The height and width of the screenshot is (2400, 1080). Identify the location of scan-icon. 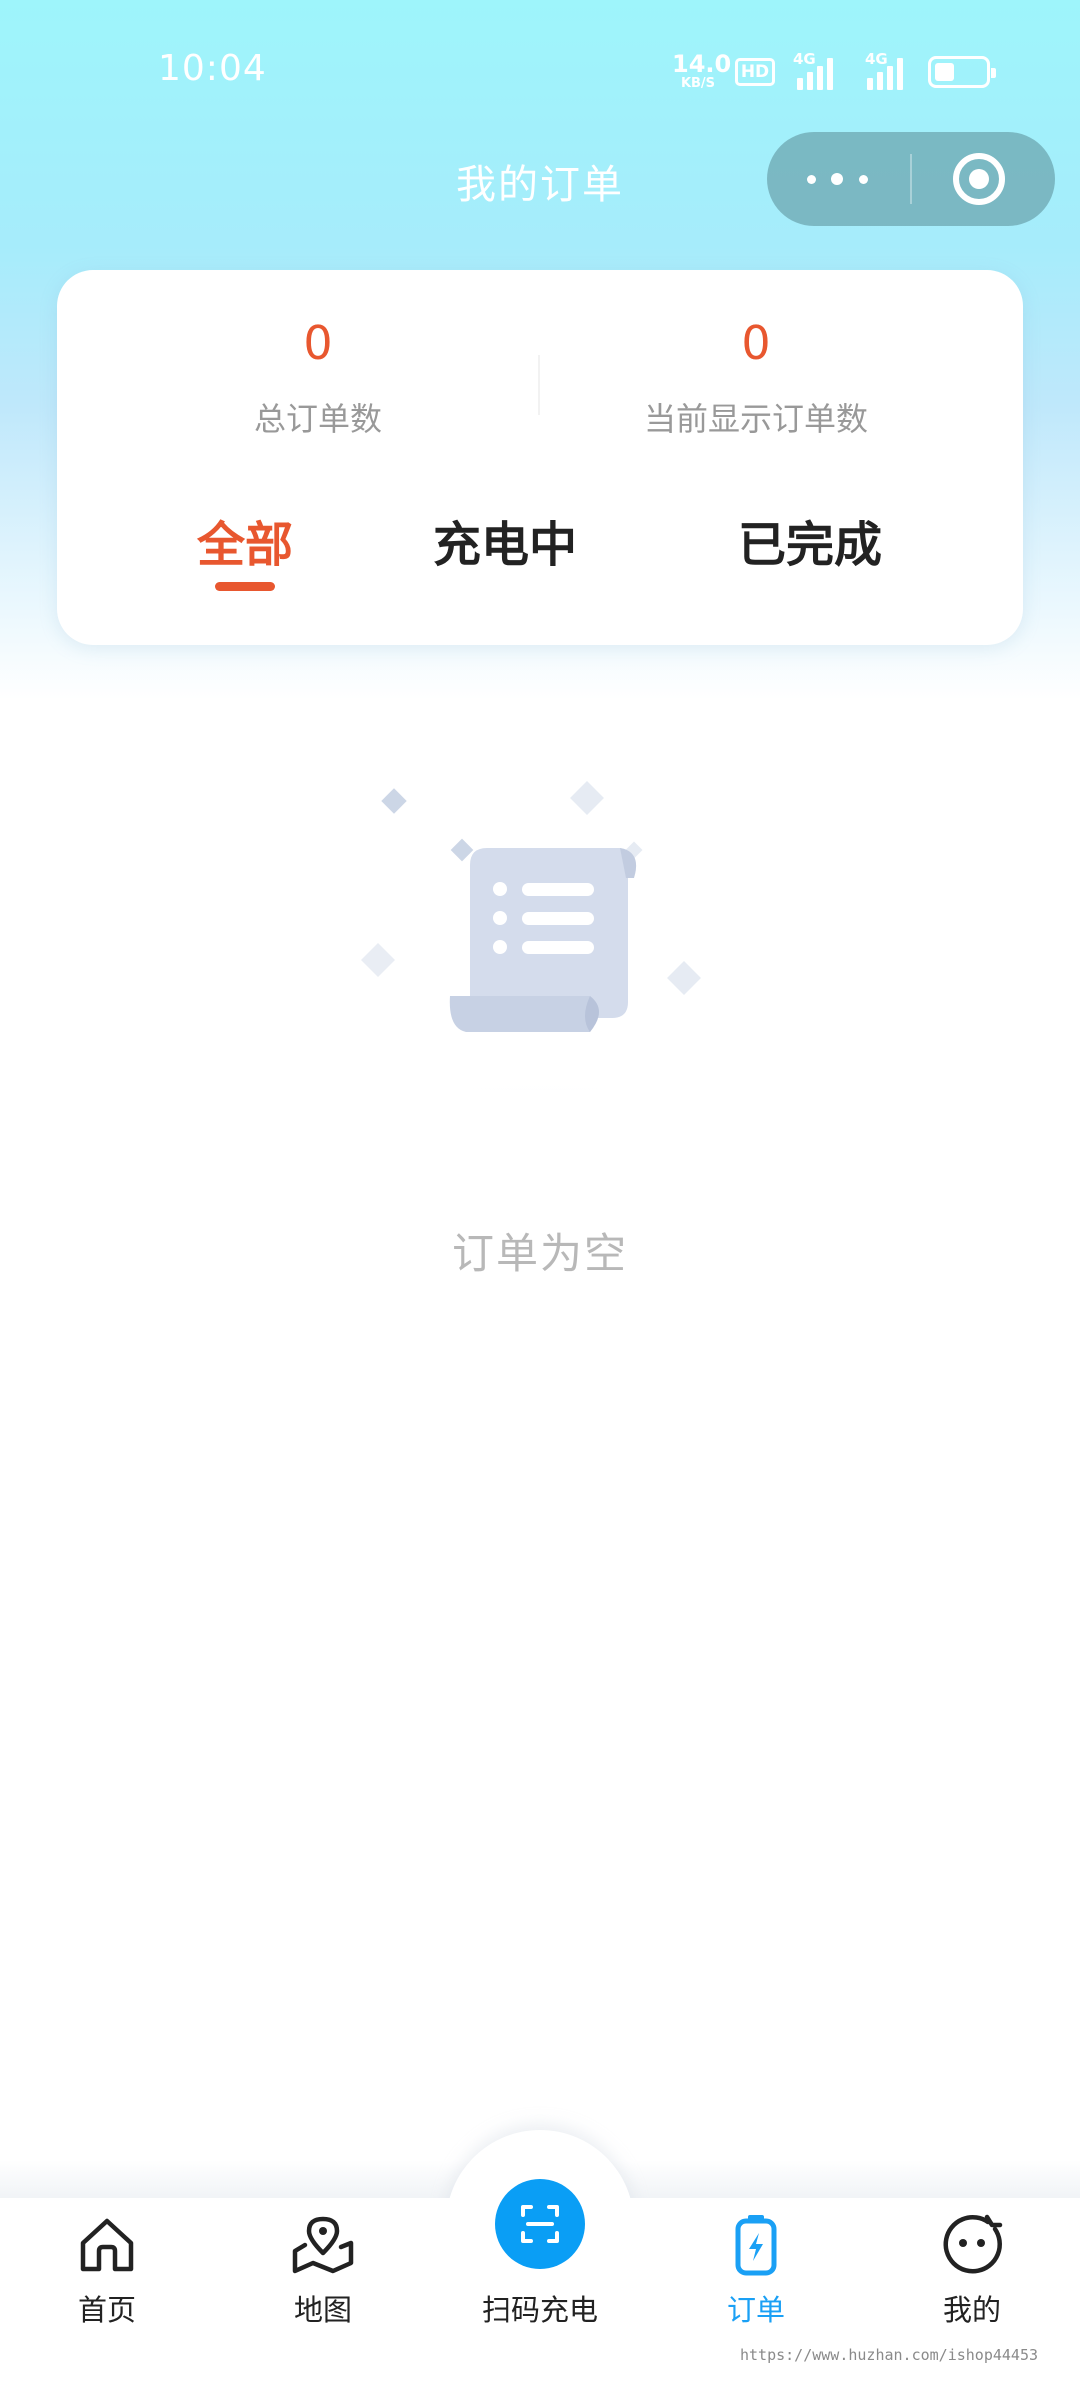
(540, 2224).